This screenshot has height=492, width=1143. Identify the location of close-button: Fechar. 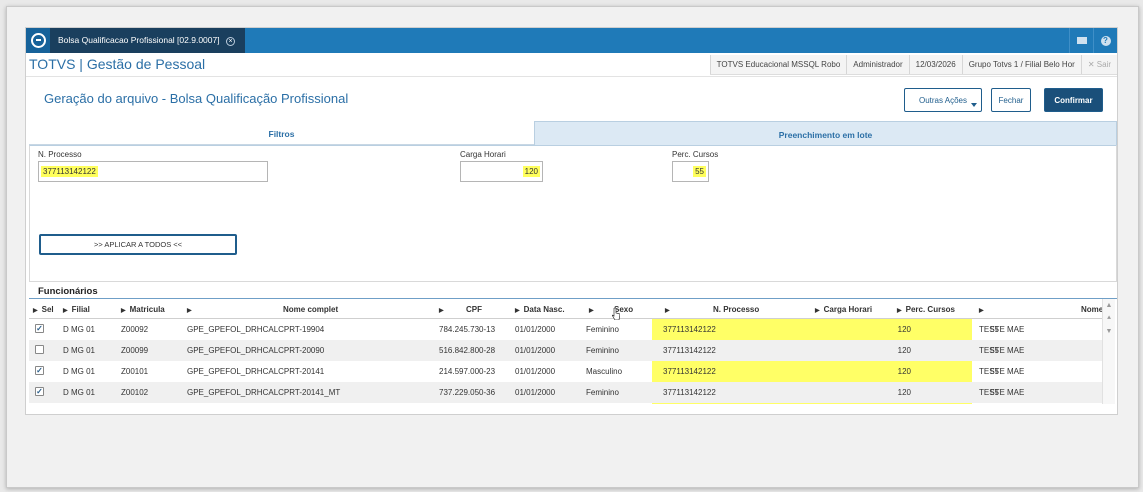
(1011, 100).